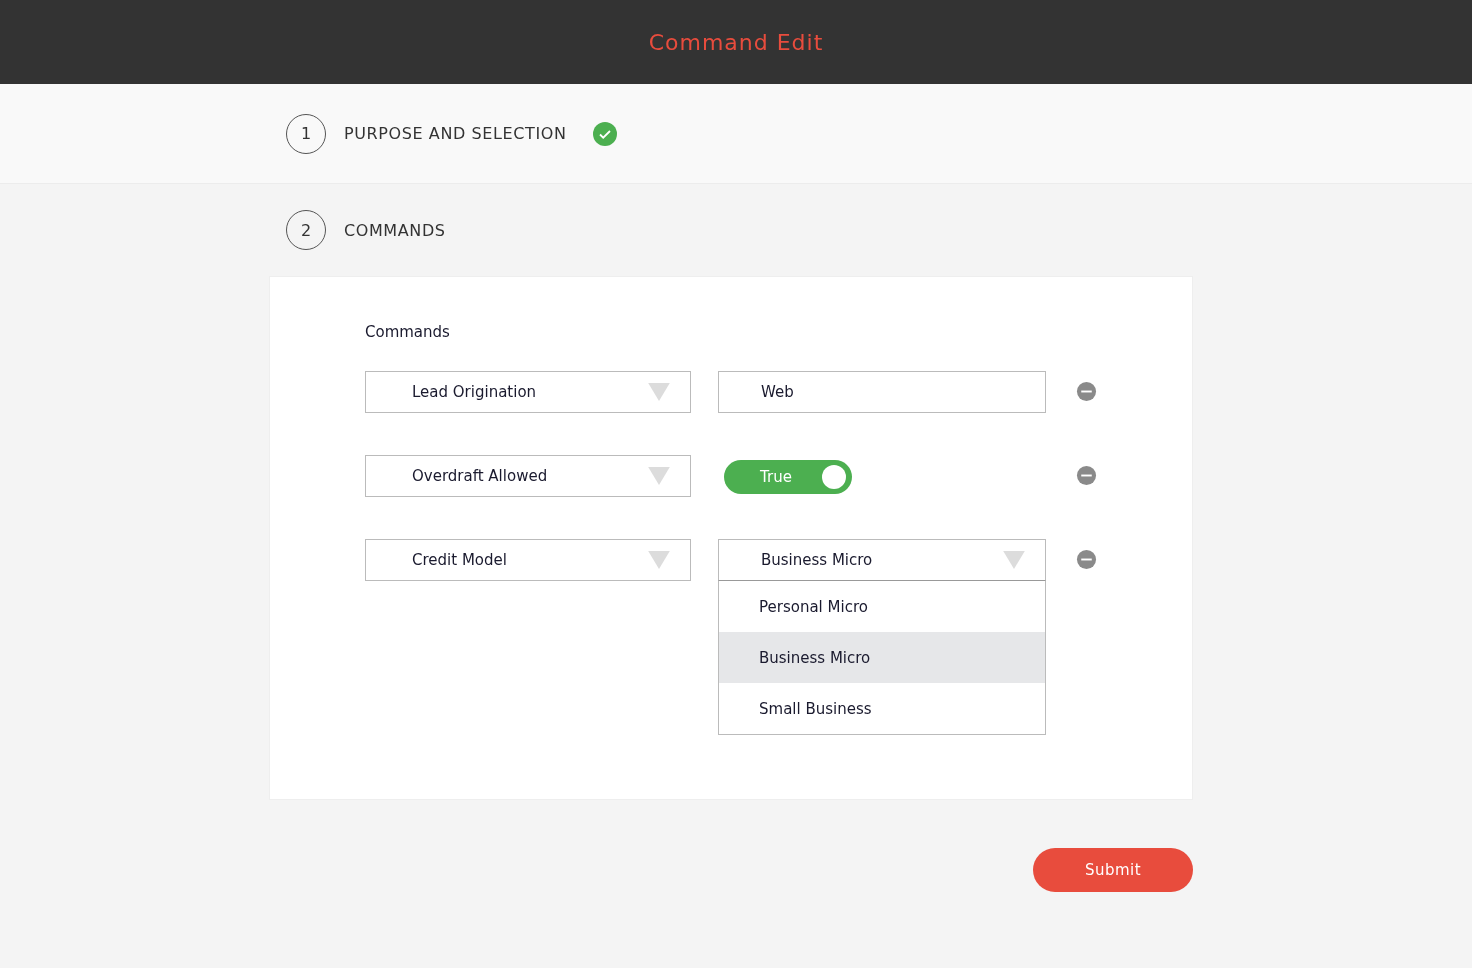  I want to click on key-dropdown: Overdraft Allowed, so click(528, 476).